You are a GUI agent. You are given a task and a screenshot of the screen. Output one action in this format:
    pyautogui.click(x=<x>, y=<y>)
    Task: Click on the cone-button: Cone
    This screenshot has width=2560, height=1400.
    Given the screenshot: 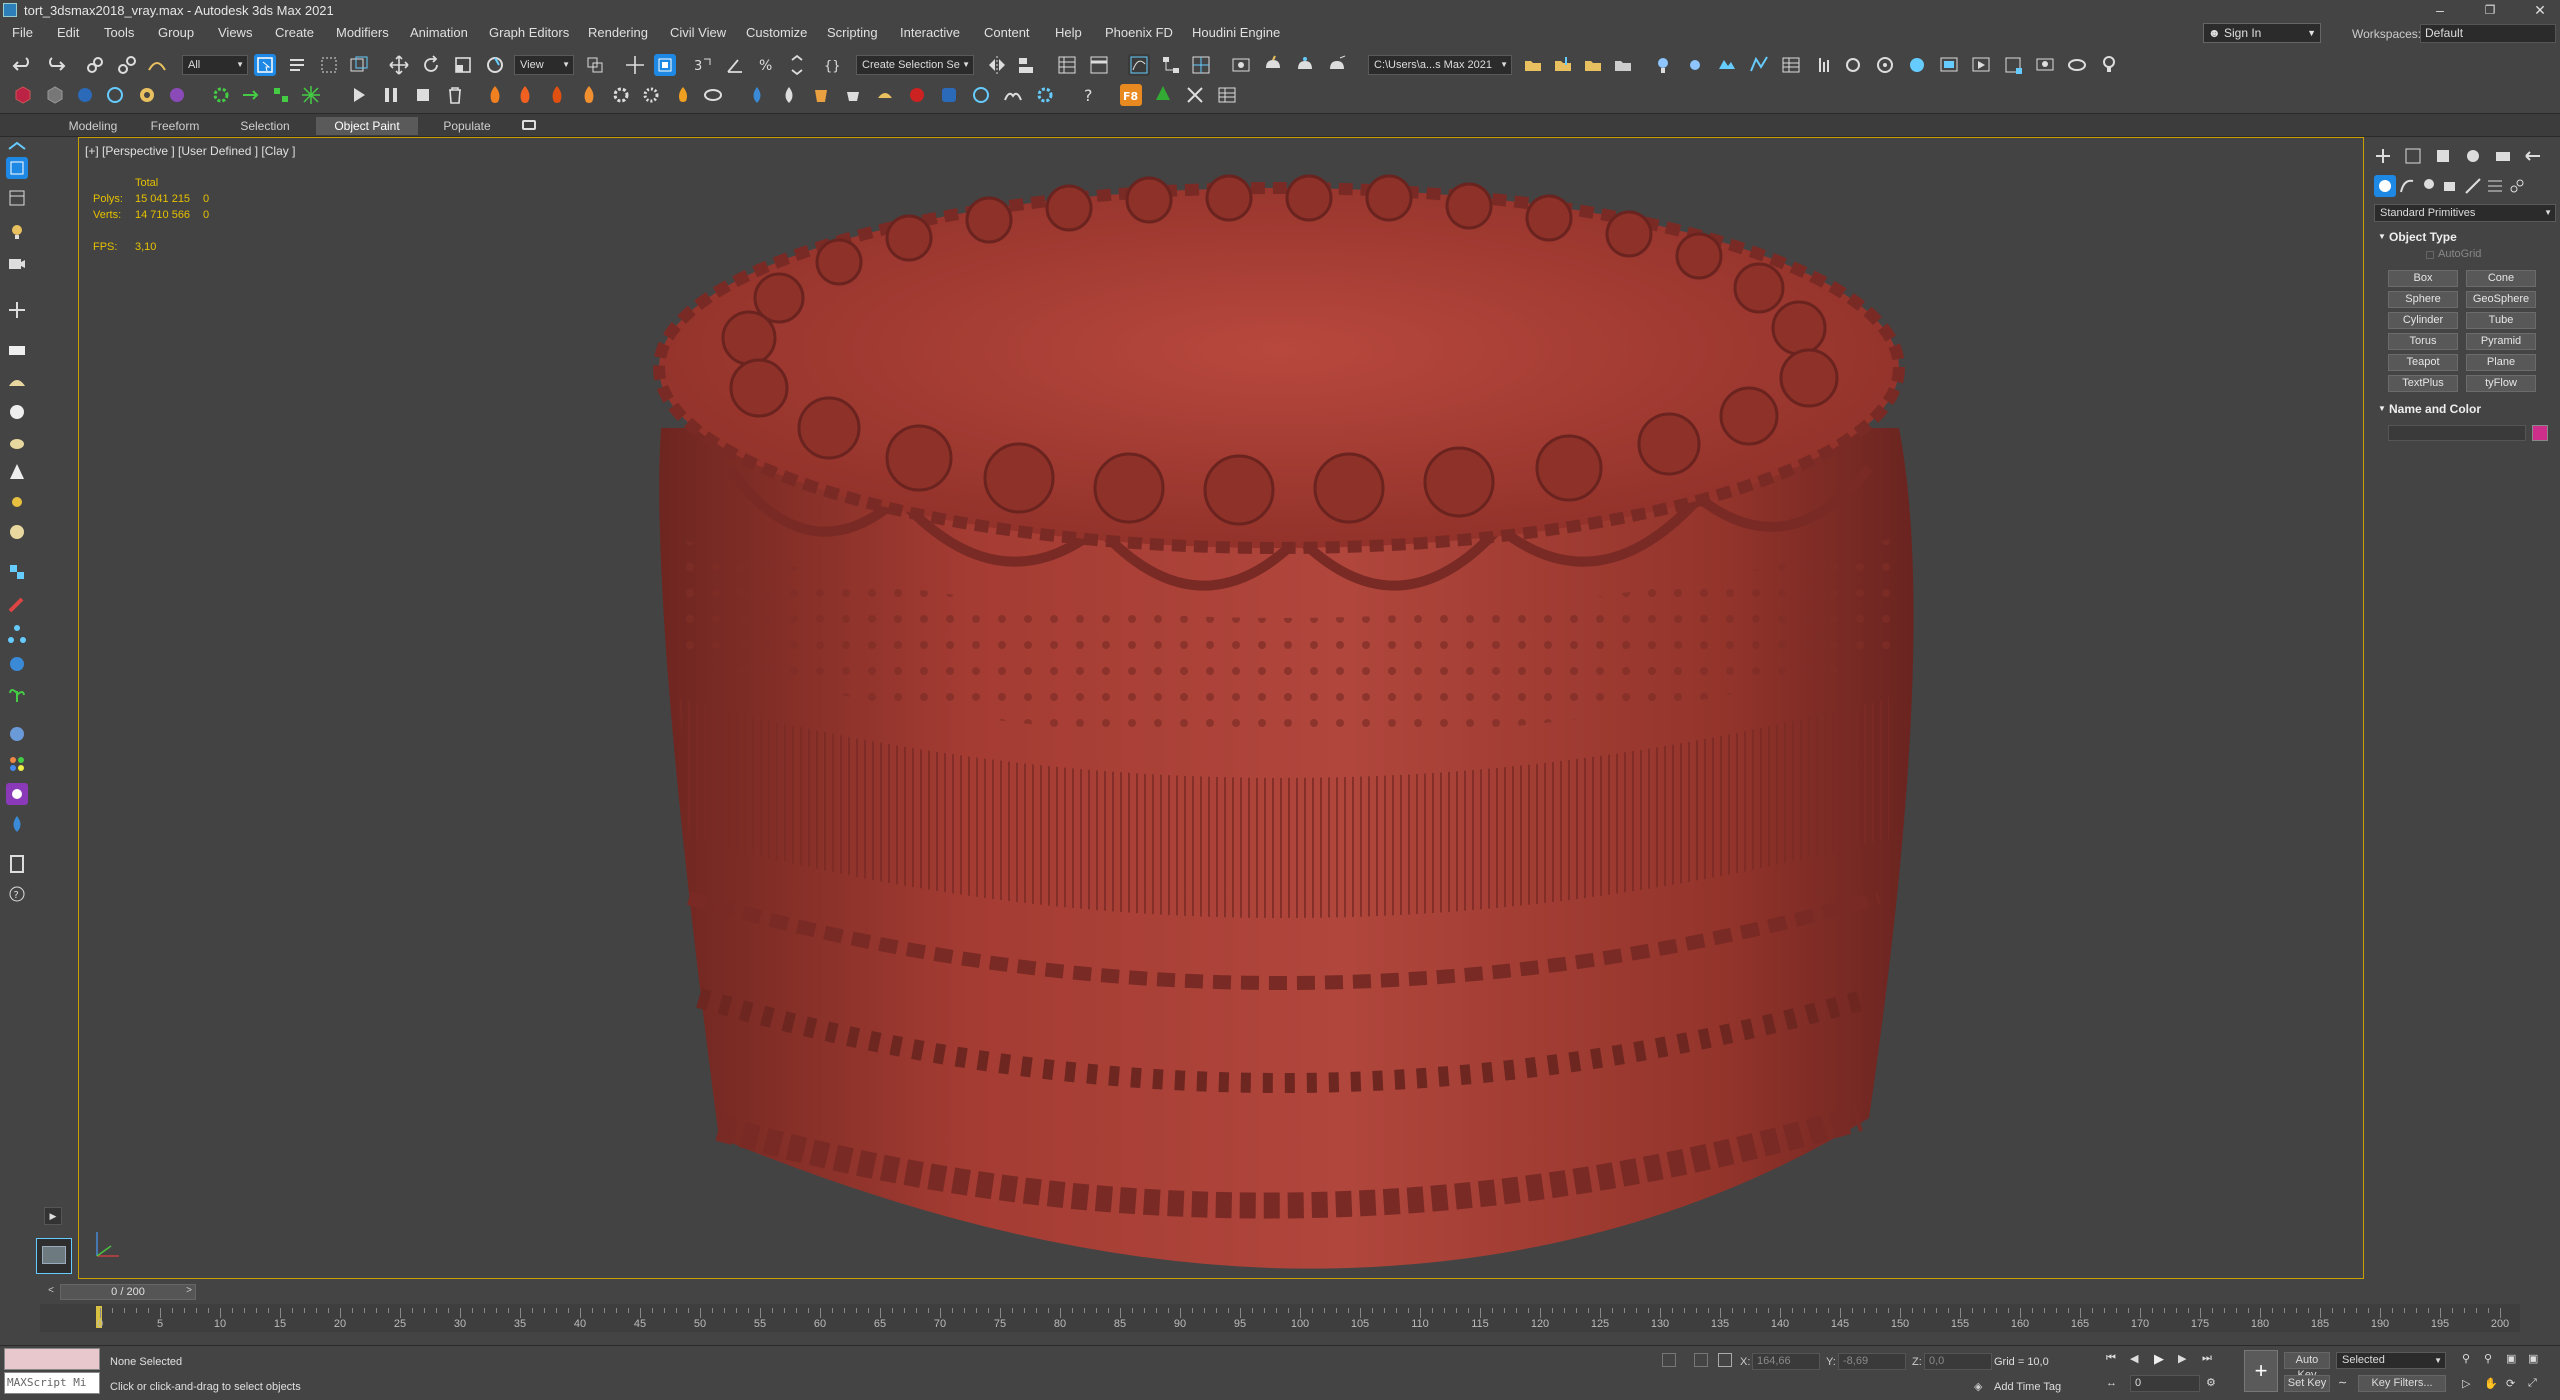 What is the action you would take?
    pyautogui.click(x=2501, y=278)
    